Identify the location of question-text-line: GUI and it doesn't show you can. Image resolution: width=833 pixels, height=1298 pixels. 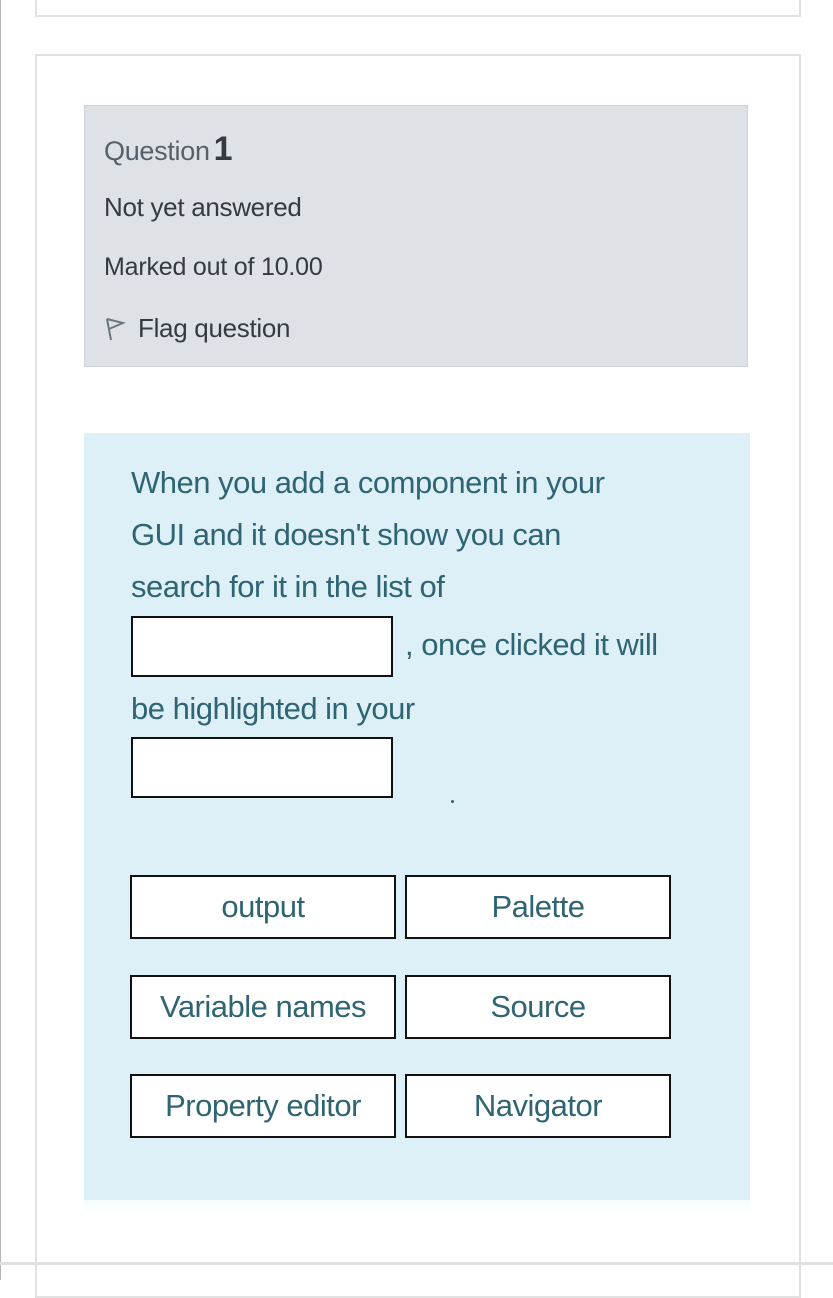
(346, 534).